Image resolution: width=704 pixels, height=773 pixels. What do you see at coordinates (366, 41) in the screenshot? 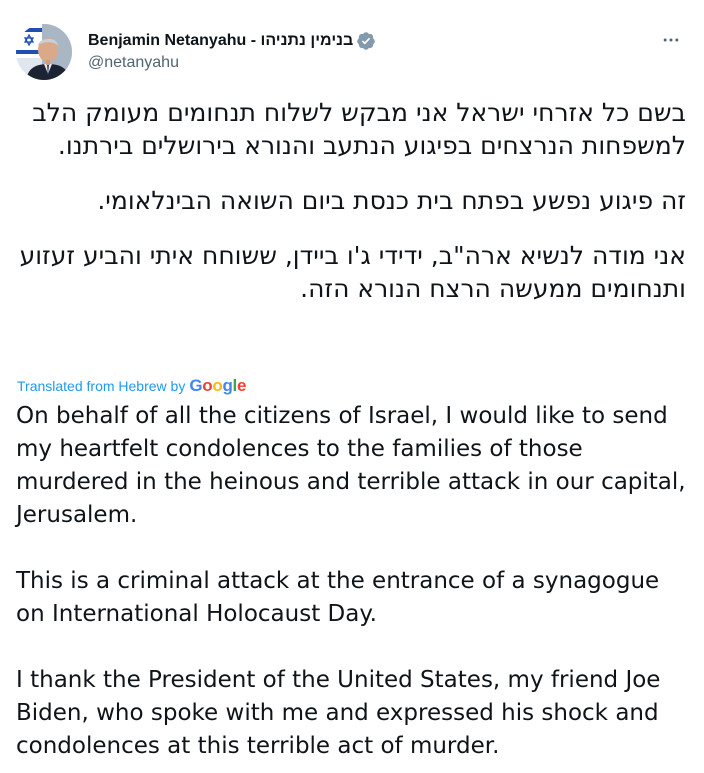
I see `verified-badge-icon` at bounding box center [366, 41].